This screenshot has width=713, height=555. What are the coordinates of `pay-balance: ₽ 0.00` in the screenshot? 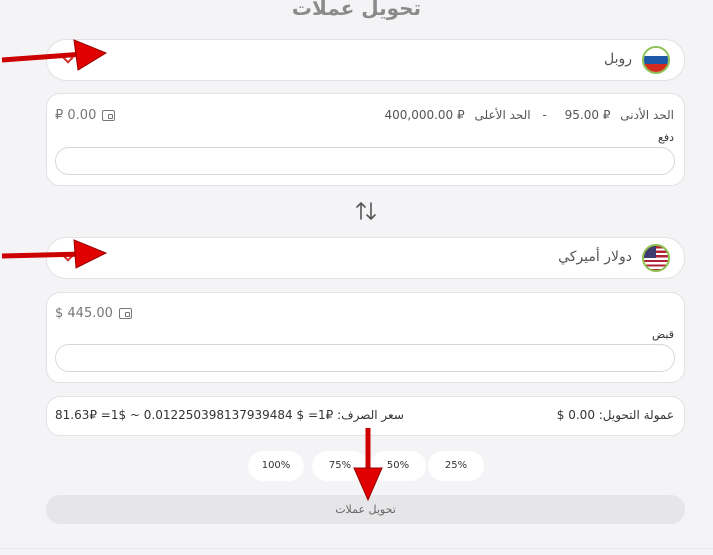 It's located at (85, 115).